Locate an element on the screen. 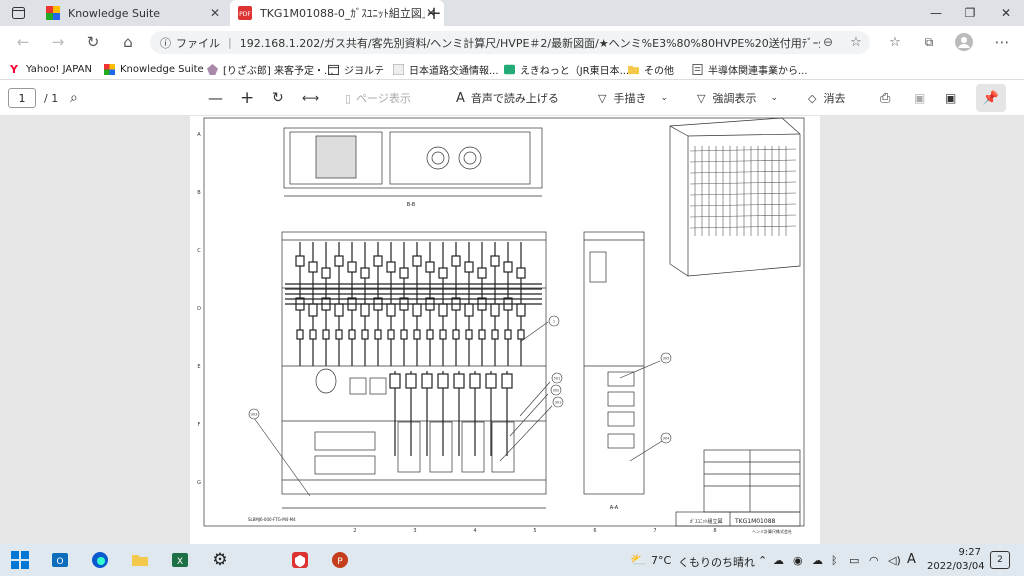 The image size is (1024, 576). powerpoint-icon: P is located at coordinates (340, 560).